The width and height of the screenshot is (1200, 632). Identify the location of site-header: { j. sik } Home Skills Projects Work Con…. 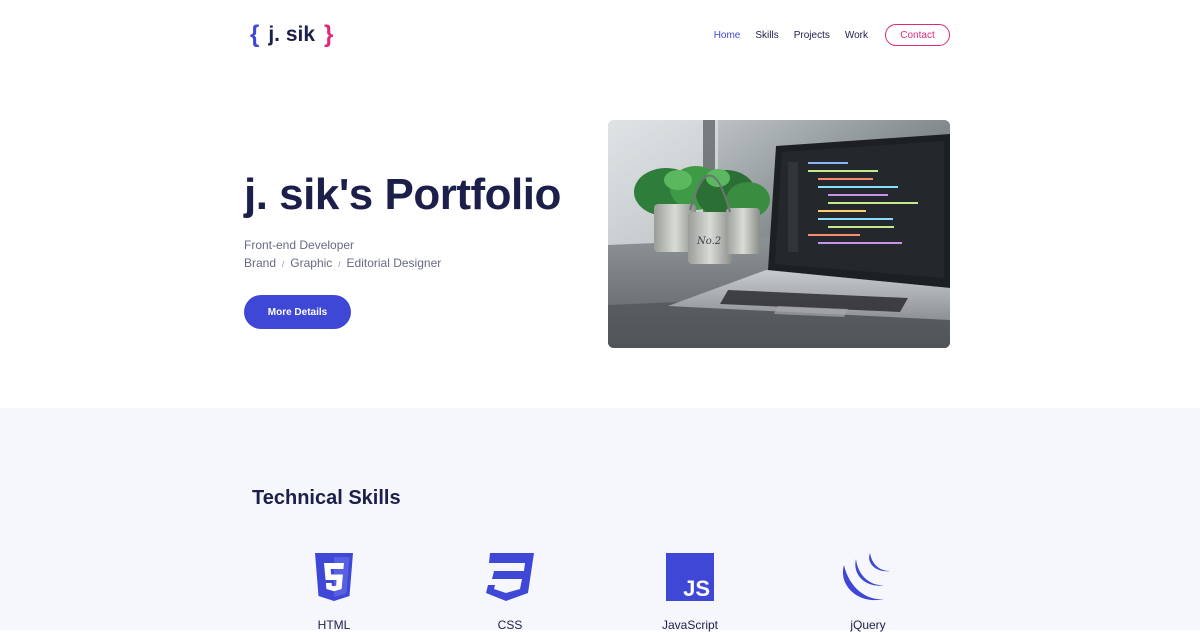
(600, 35).